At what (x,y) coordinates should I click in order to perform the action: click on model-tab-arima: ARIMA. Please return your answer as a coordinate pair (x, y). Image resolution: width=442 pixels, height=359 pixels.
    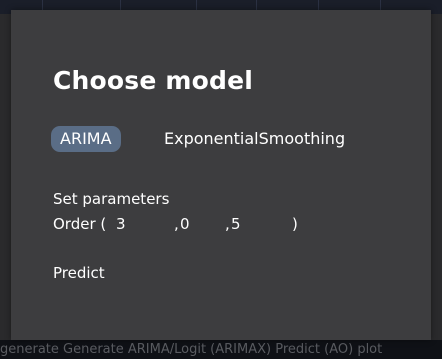
    Looking at the image, I should click on (86, 139).